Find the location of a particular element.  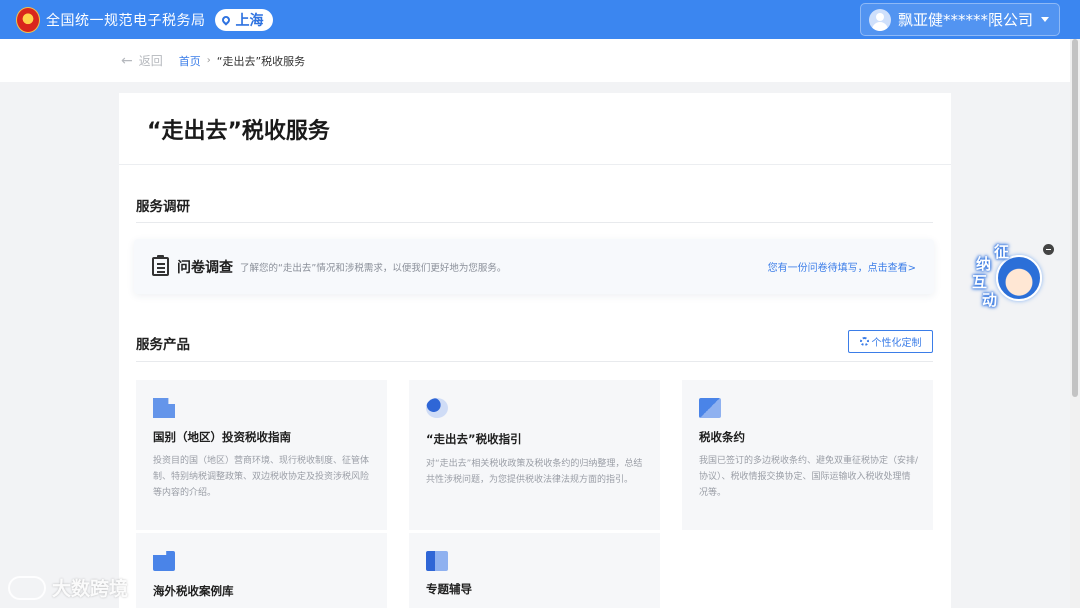

survey-link: 您有一份问卷待填写，点击查看> is located at coordinates (842, 266).